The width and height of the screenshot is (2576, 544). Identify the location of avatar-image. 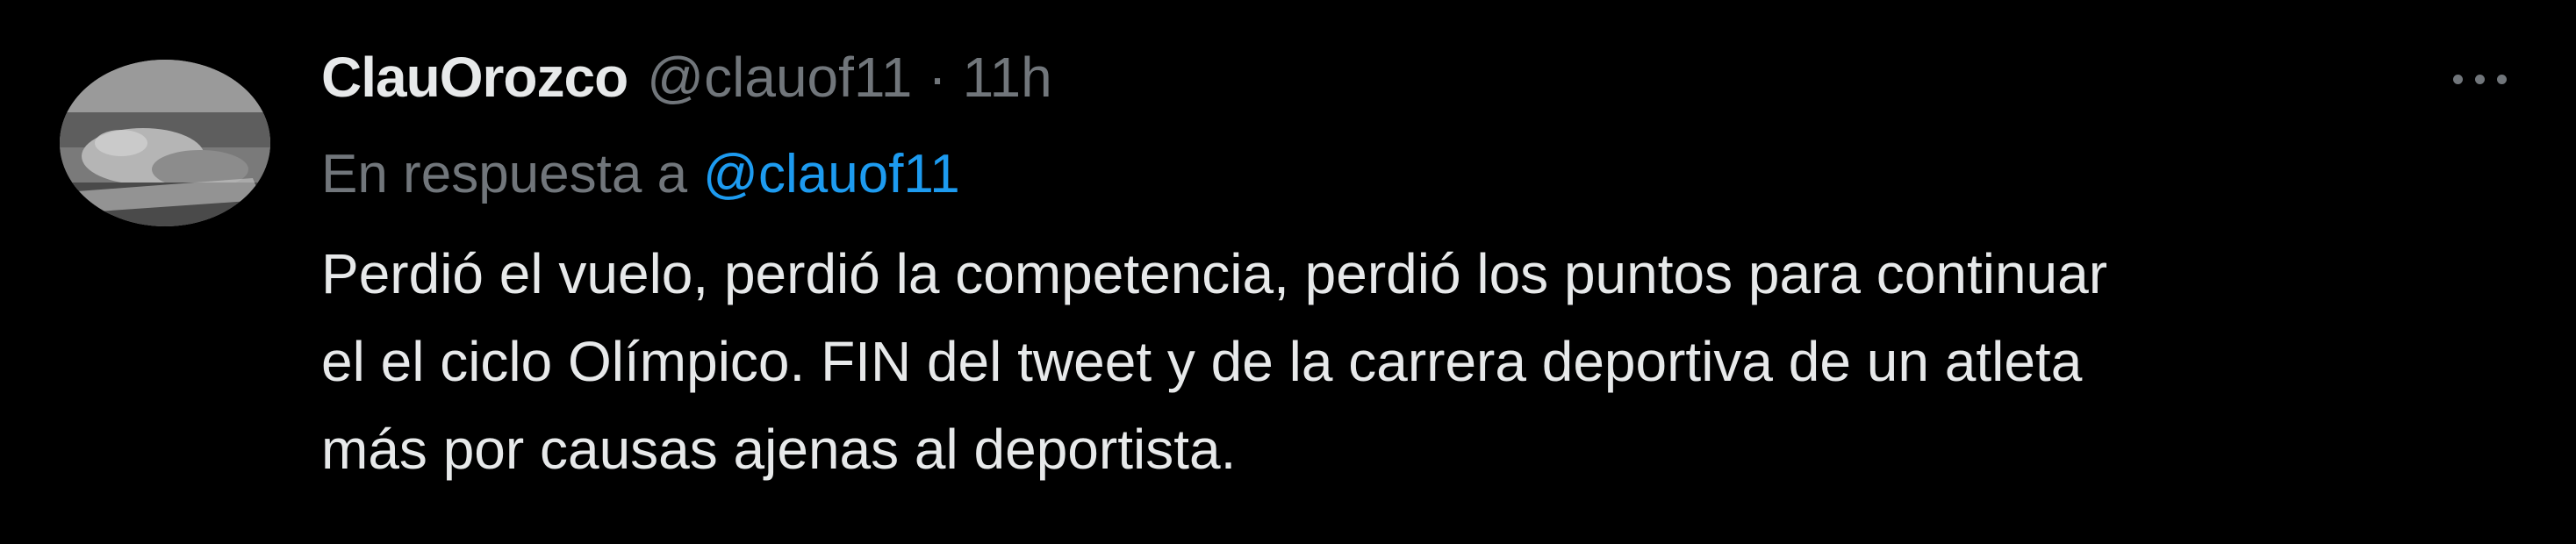
(165, 143).